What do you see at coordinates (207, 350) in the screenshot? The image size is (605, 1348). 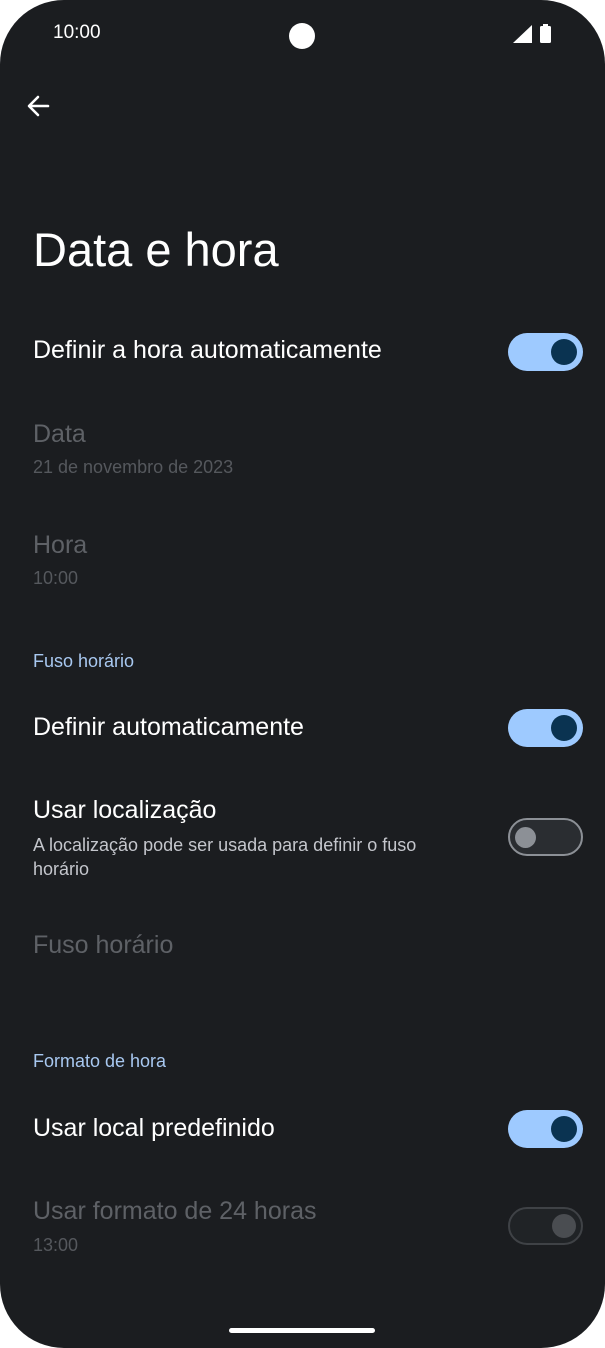 I see `auto-time-label: Definir a hora automaticamente` at bounding box center [207, 350].